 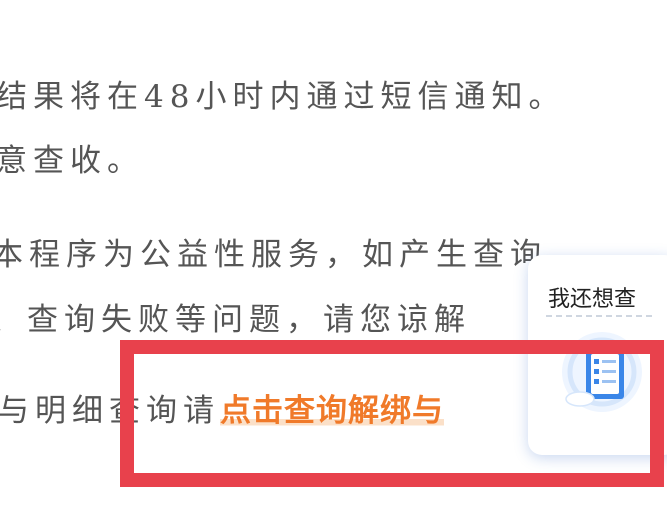 What do you see at coordinates (592, 299) in the screenshot?
I see `floating-card-title: 我还想查` at bounding box center [592, 299].